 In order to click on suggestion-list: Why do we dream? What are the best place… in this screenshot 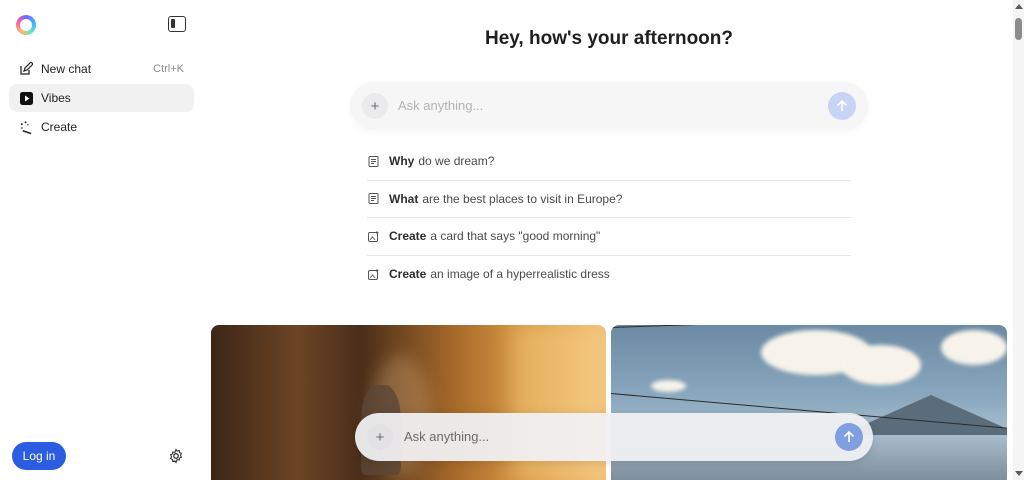, I will do `click(609, 218)`.